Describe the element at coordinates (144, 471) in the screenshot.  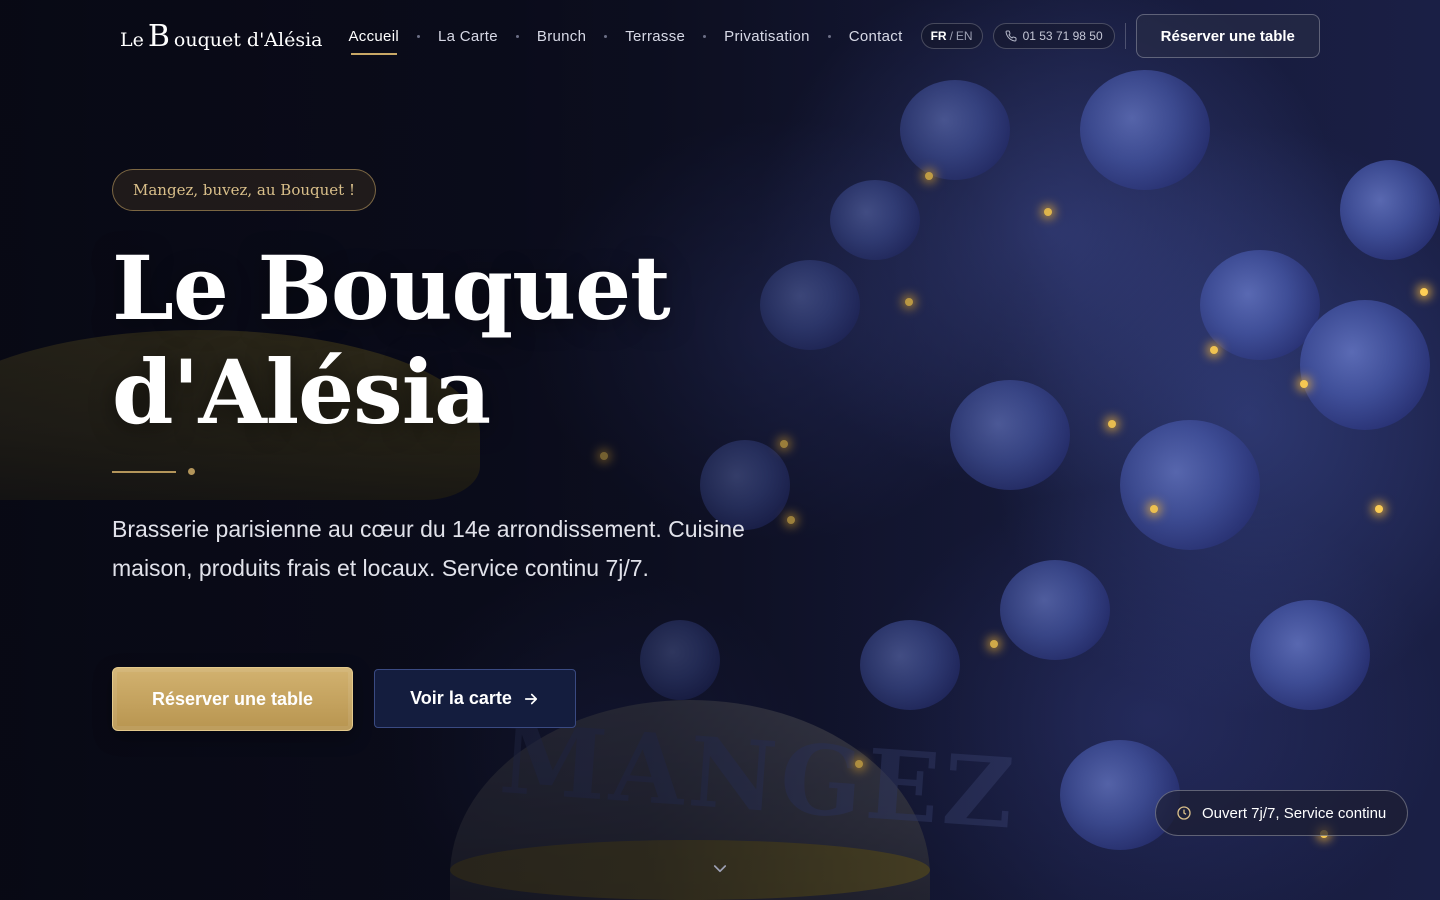
I see `divider-line` at that location.